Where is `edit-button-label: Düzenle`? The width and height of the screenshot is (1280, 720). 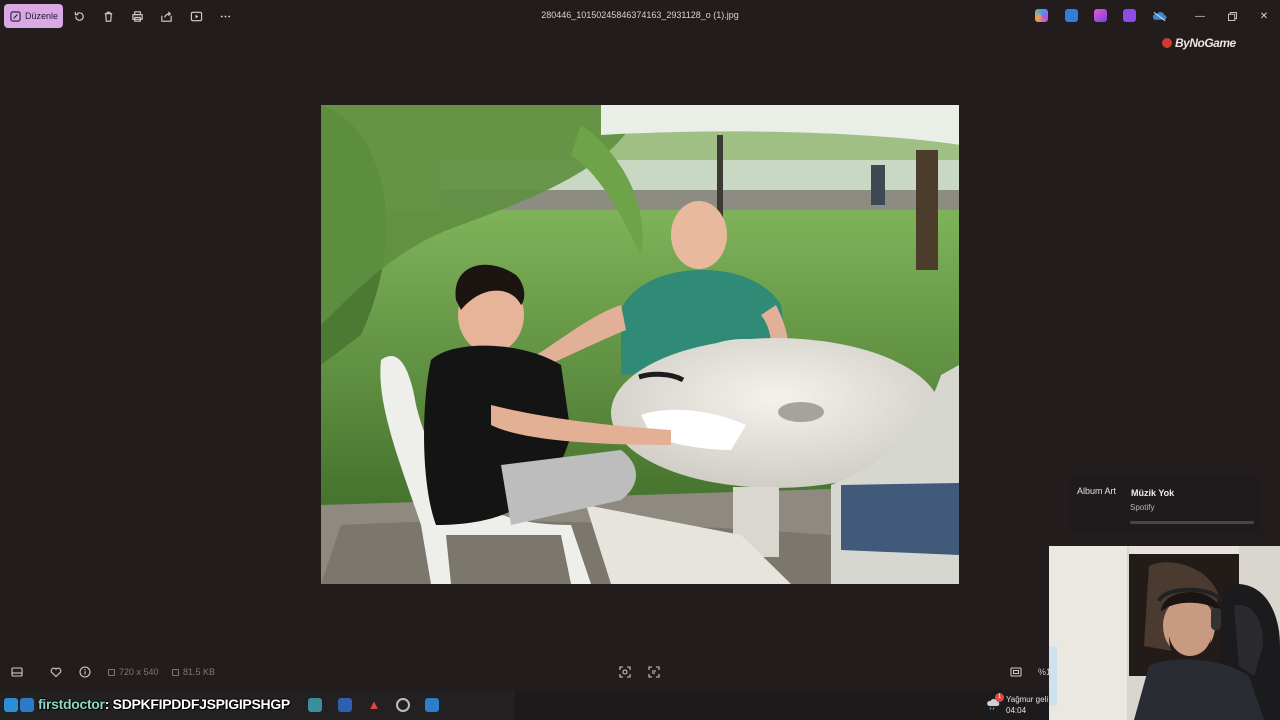
edit-button-label: Düzenle is located at coordinates (42, 16).